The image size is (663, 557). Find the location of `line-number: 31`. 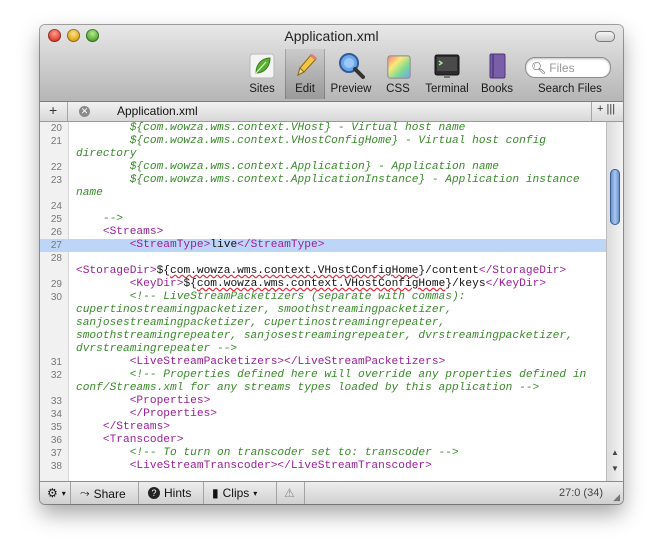

line-number: 31 is located at coordinates (56, 362).